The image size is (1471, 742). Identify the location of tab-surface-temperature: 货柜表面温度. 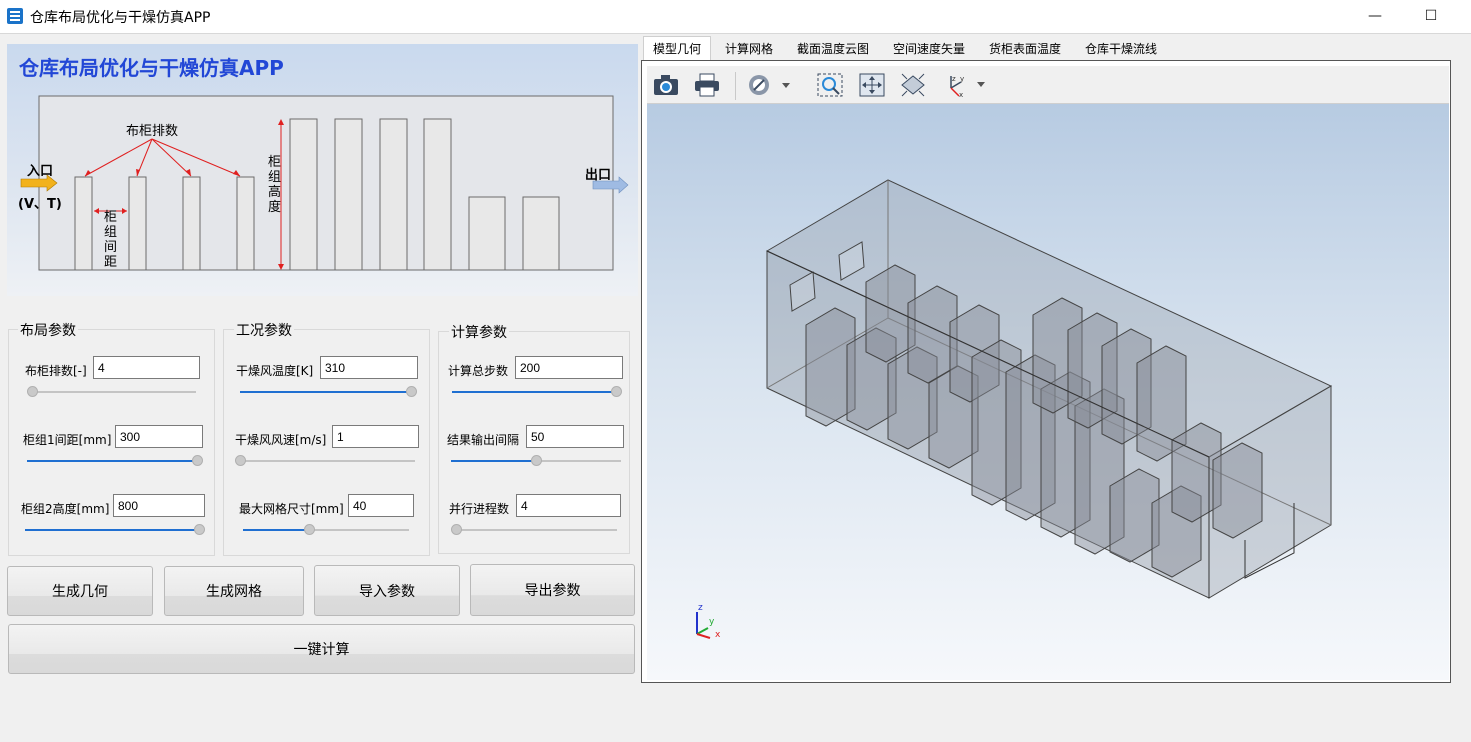
(1025, 48).